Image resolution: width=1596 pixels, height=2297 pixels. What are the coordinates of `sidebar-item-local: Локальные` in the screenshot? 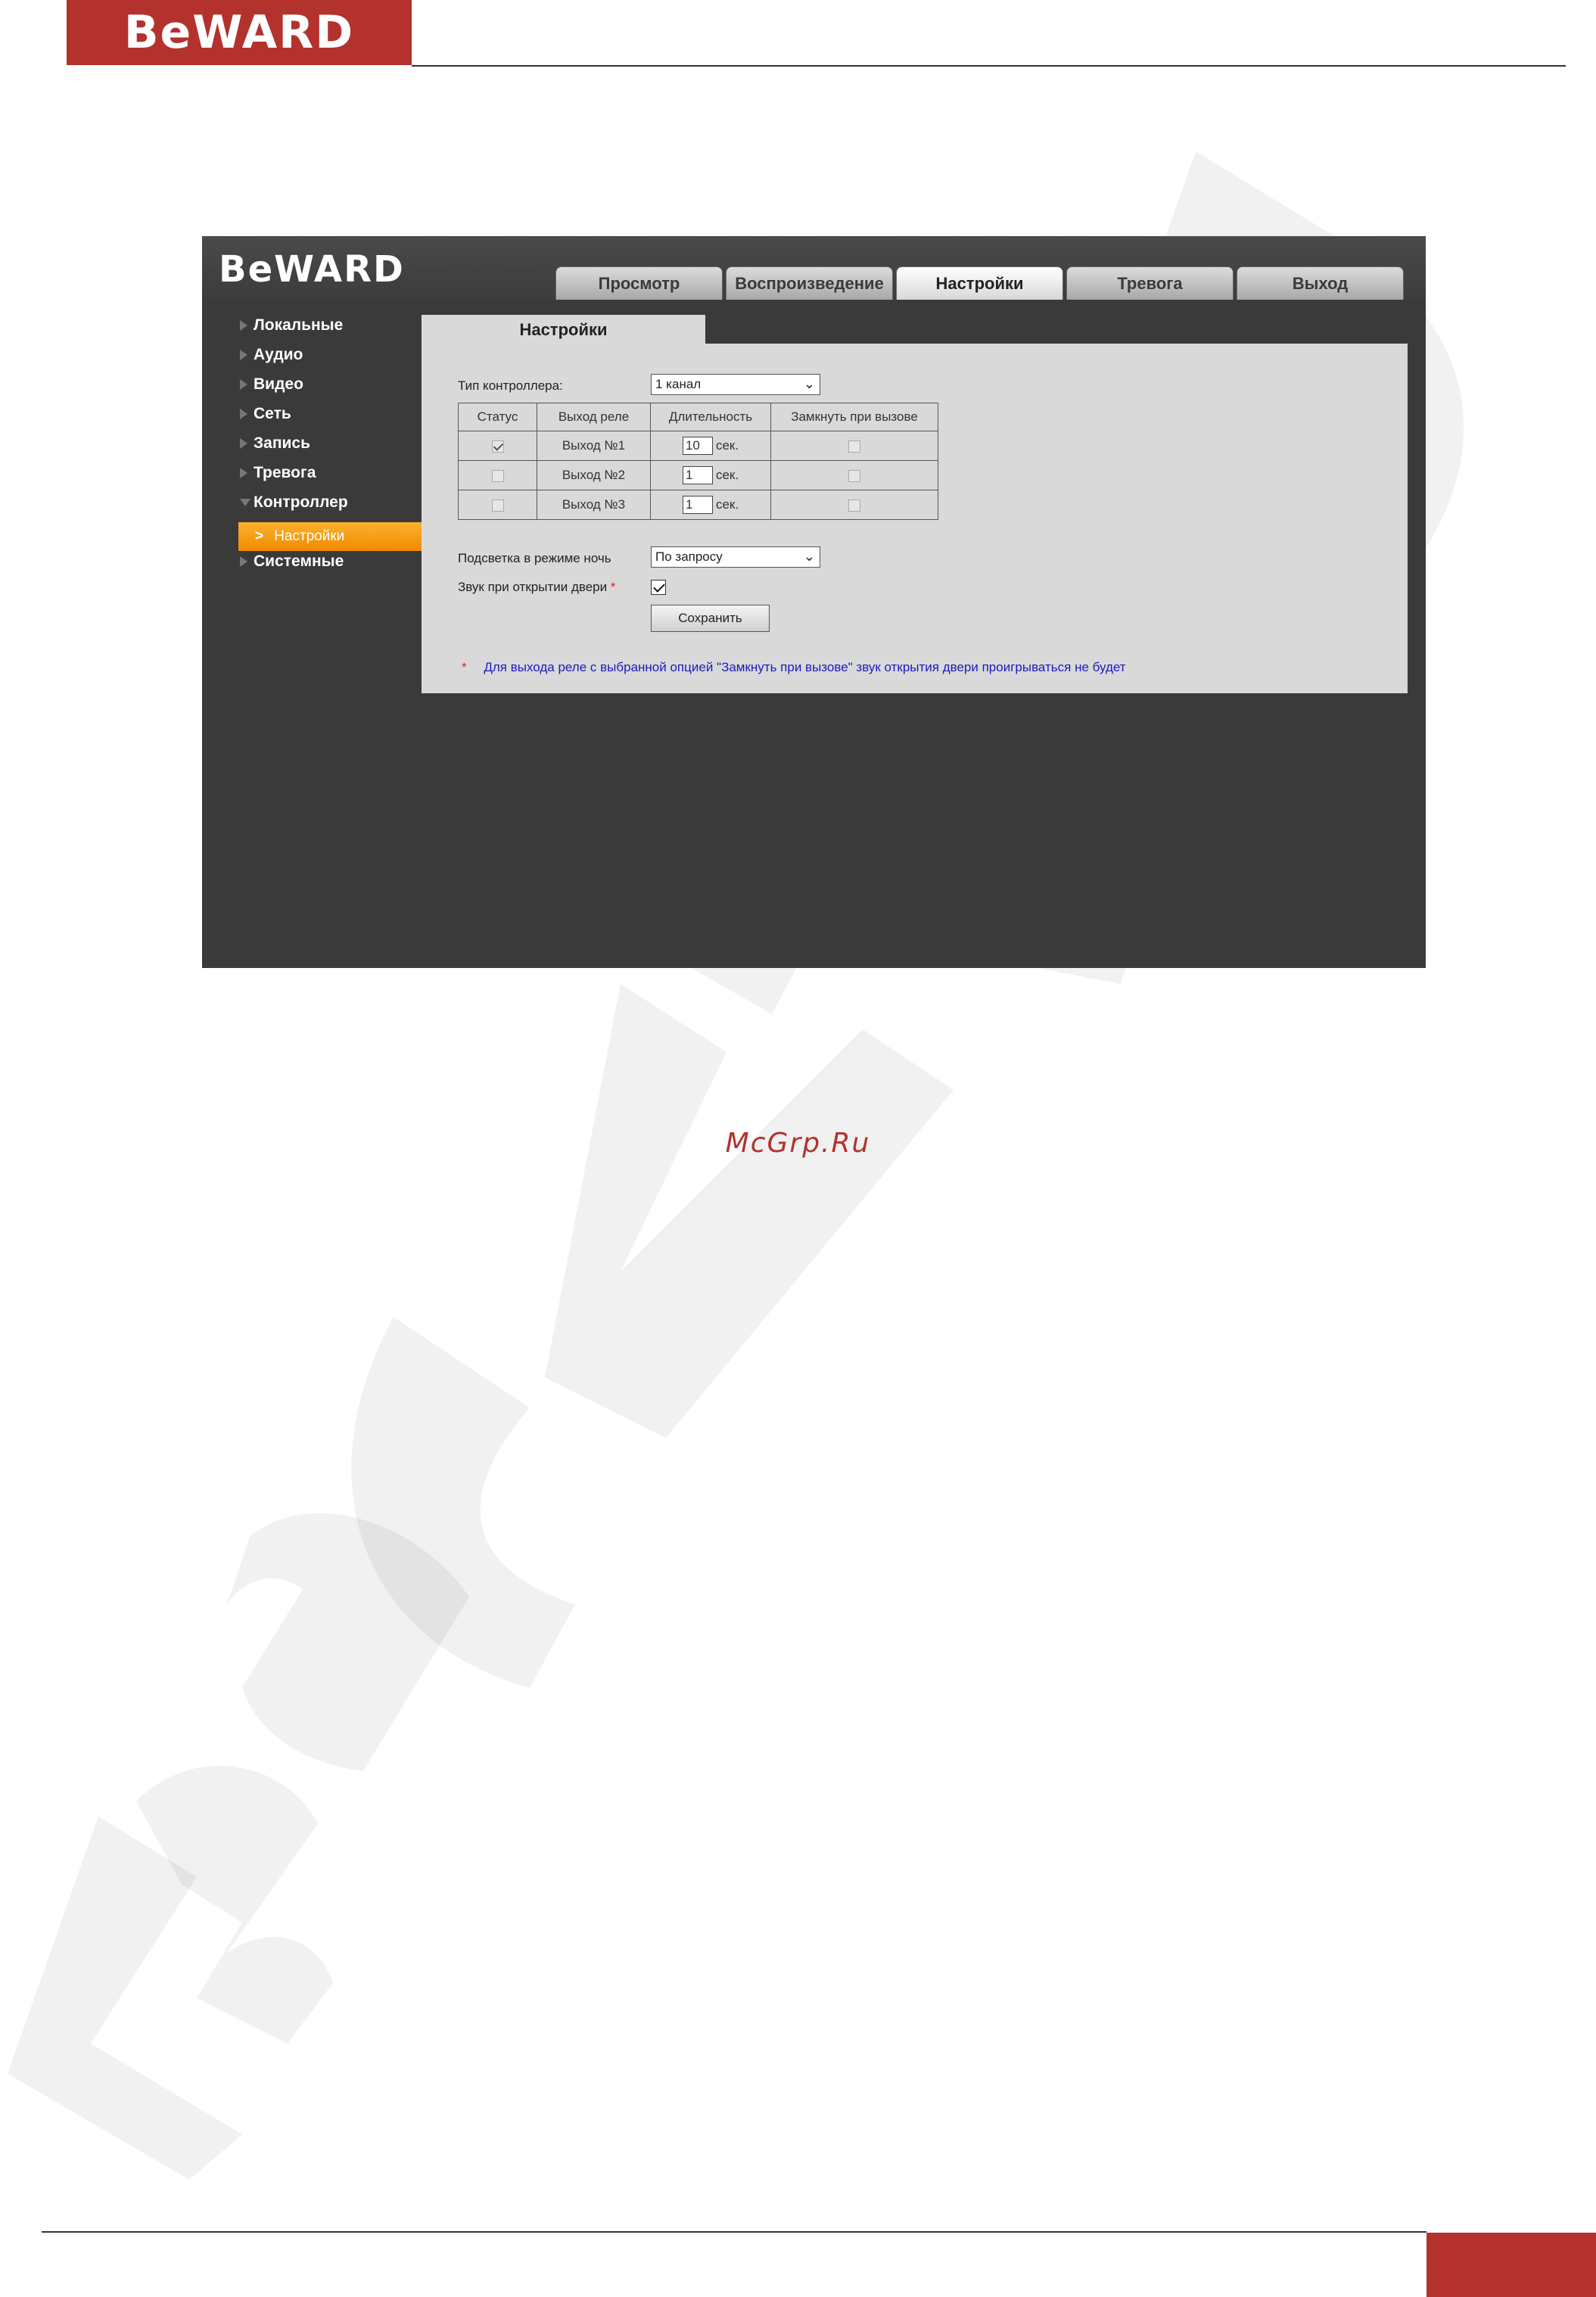 It's located at (312, 325).